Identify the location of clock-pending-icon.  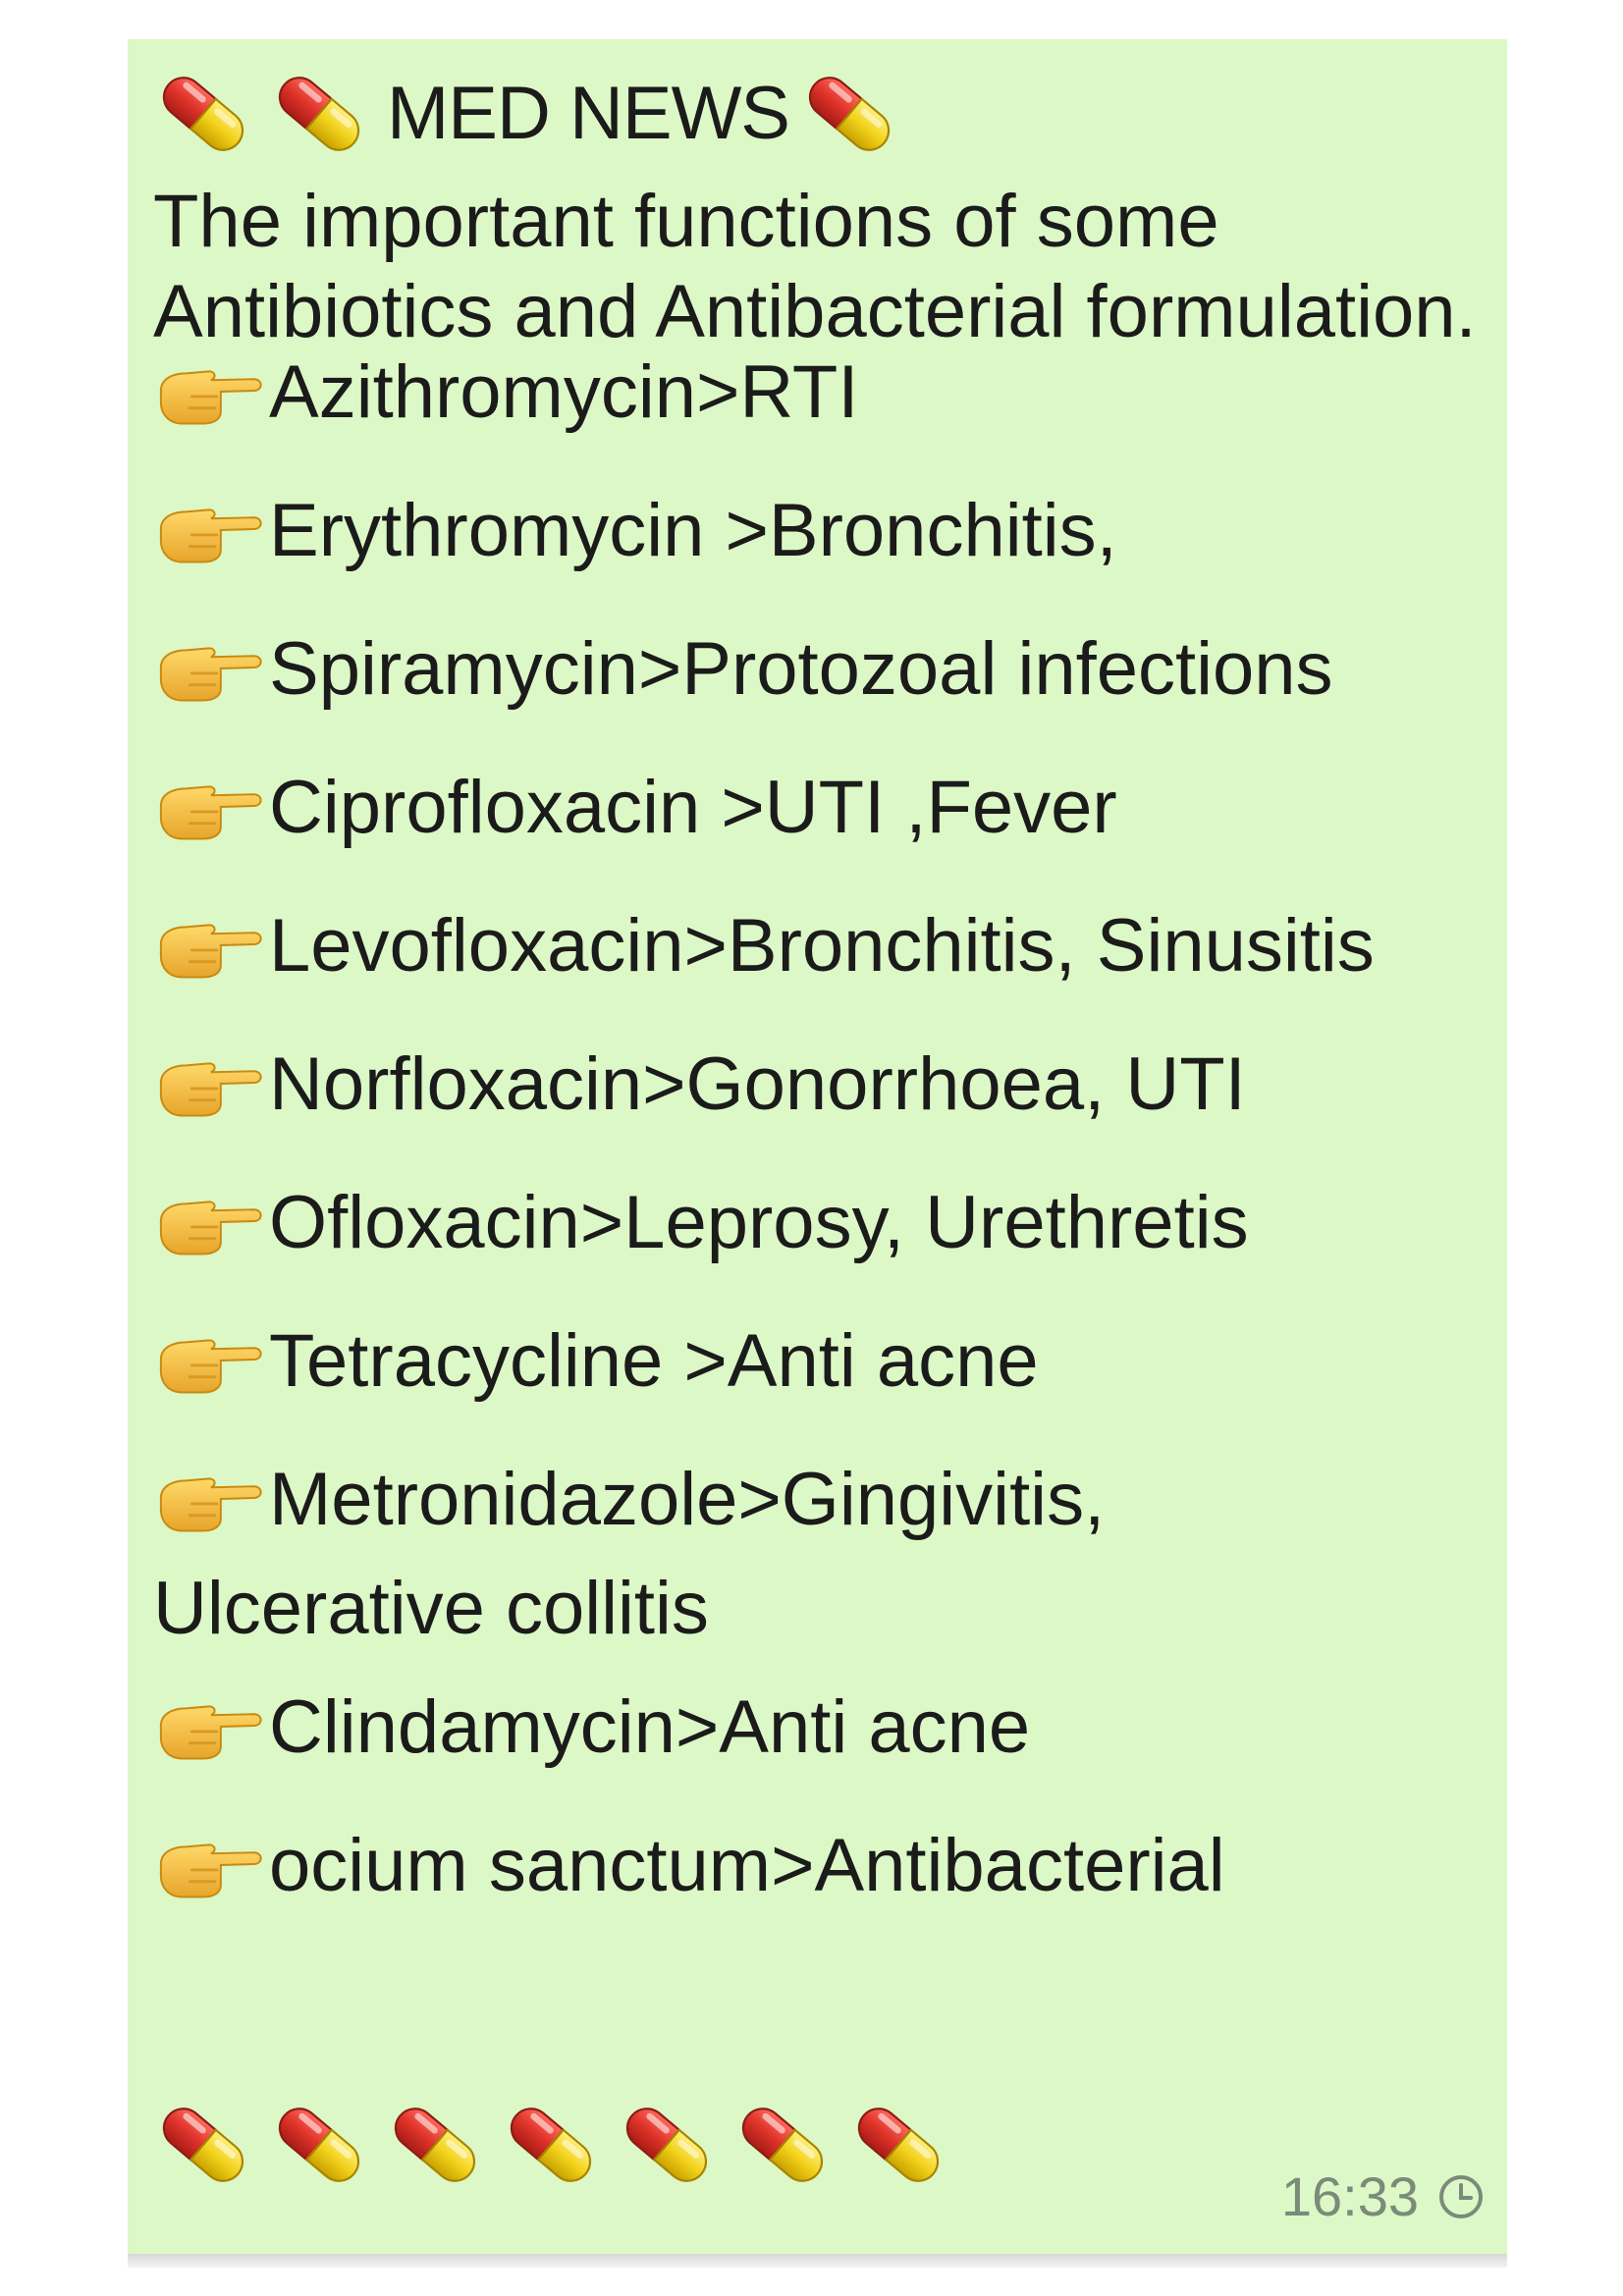
(1461, 2196).